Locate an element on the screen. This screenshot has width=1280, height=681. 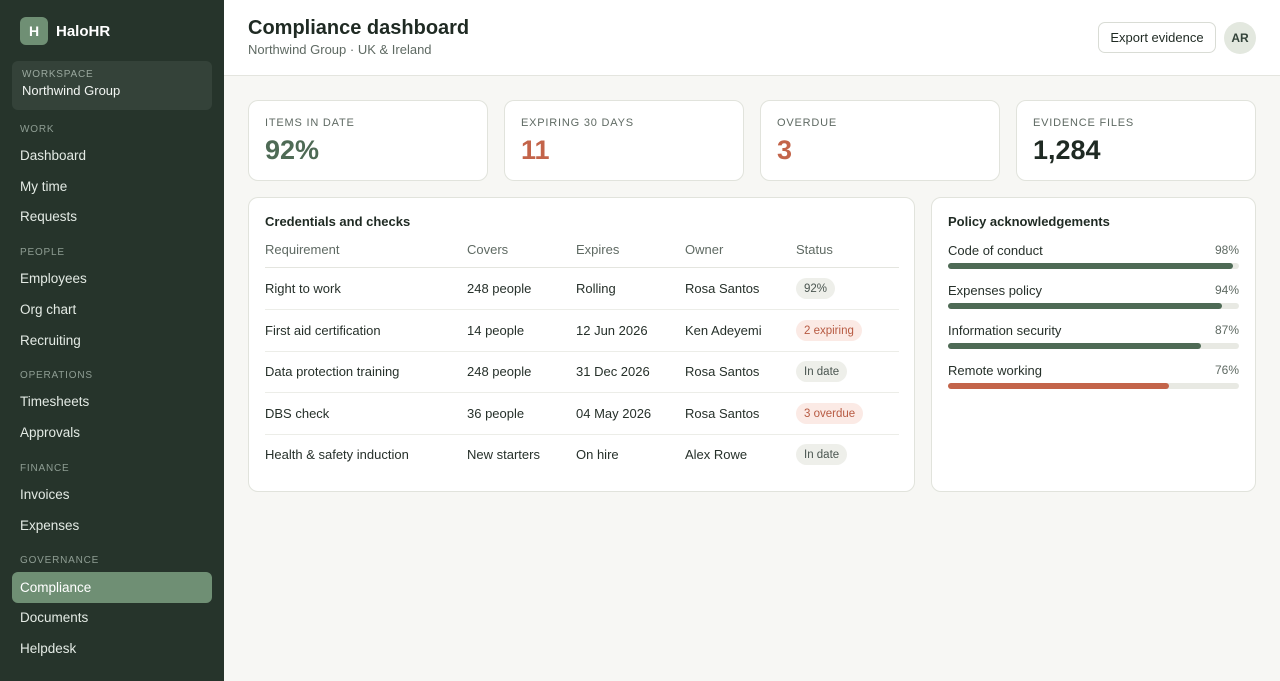
cell-owner: Alex Rowe is located at coordinates (716, 454).